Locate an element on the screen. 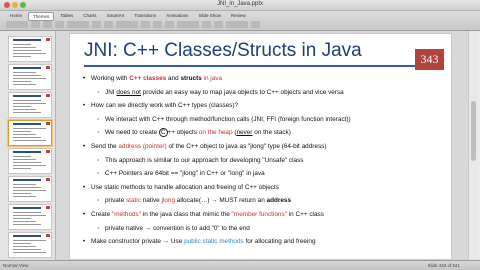 This screenshot has height=270, width=480. text-run: in the java class that mimic the is located at coordinates (186, 214).